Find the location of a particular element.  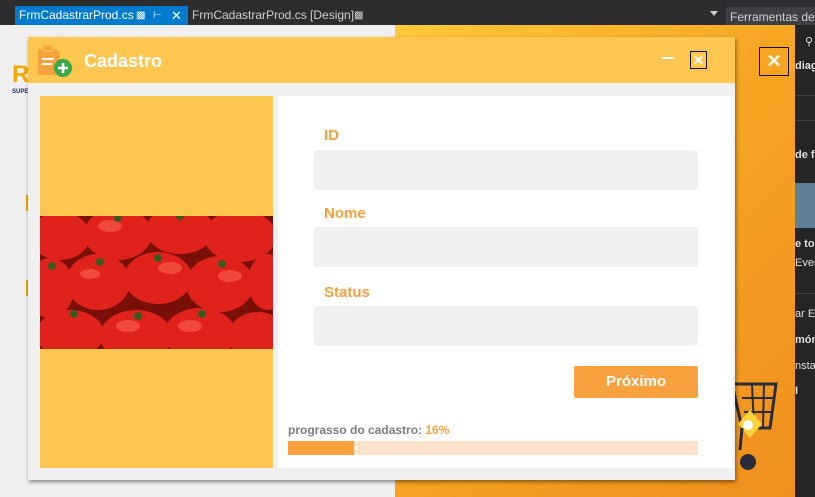

pin-icon: ⊢ is located at coordinates (157, 15).